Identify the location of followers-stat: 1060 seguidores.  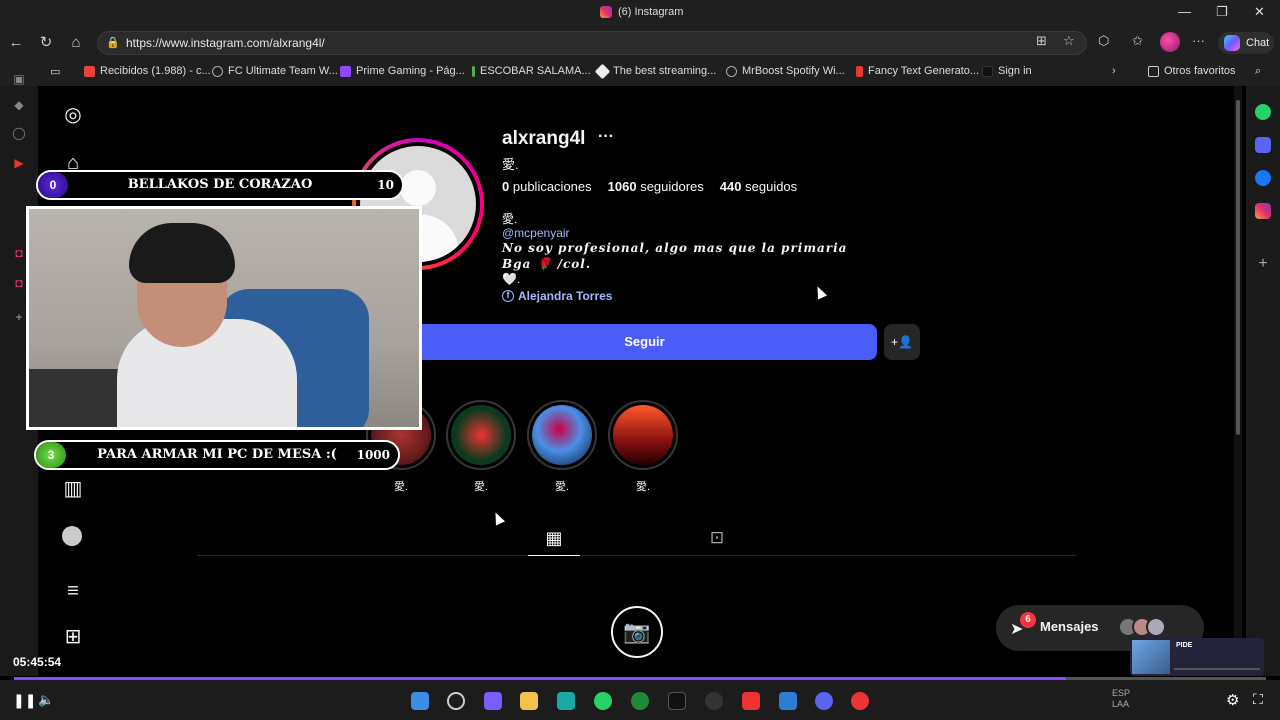
(656, 186).